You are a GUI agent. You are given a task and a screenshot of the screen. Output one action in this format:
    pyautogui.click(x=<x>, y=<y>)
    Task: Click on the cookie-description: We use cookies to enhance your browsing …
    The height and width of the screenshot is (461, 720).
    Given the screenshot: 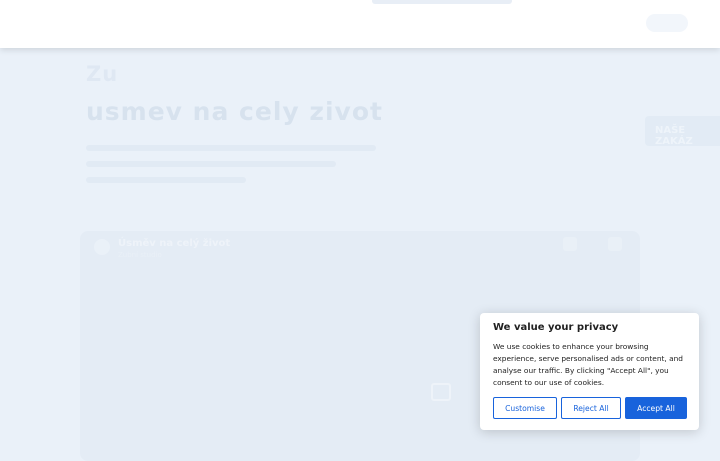 What is the action you would take?
    pyautogui.click(x=588, y=364)
    